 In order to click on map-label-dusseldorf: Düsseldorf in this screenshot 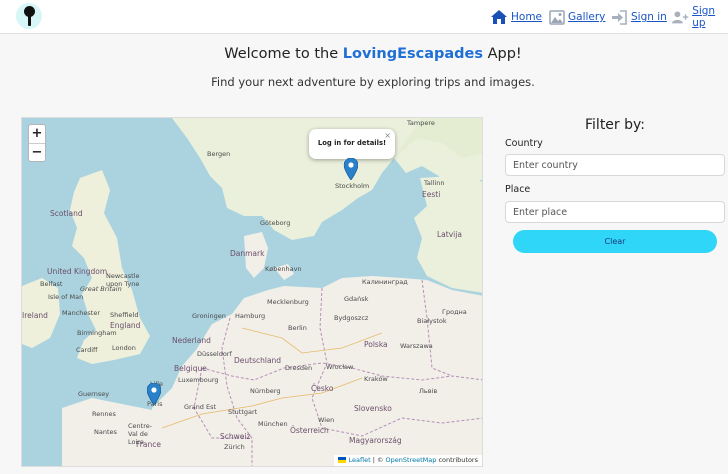, I will do `click(214, 354)`.